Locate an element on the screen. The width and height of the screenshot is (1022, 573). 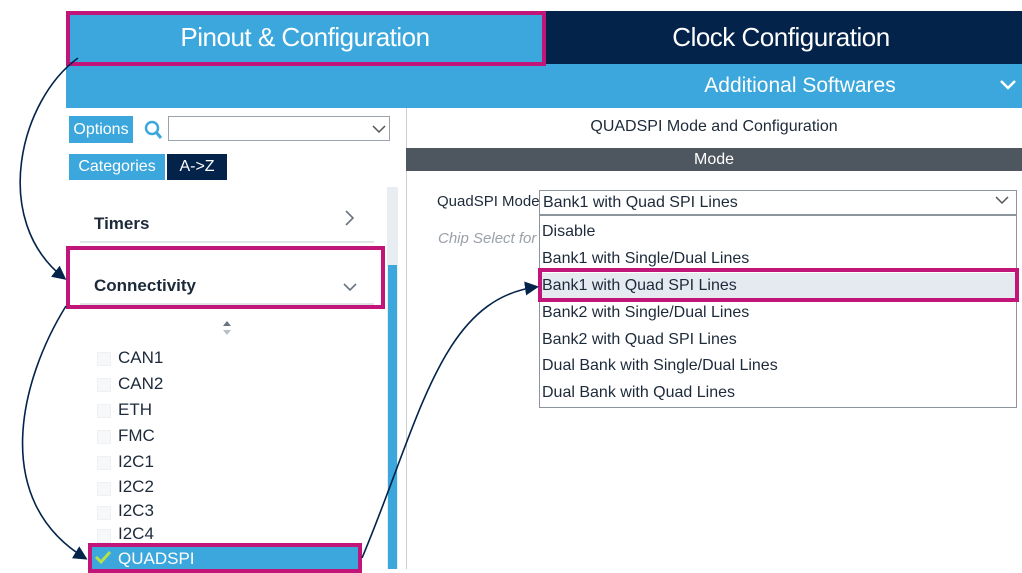
peripheral-can1: CAN1 is located at coordinates (140, 358).